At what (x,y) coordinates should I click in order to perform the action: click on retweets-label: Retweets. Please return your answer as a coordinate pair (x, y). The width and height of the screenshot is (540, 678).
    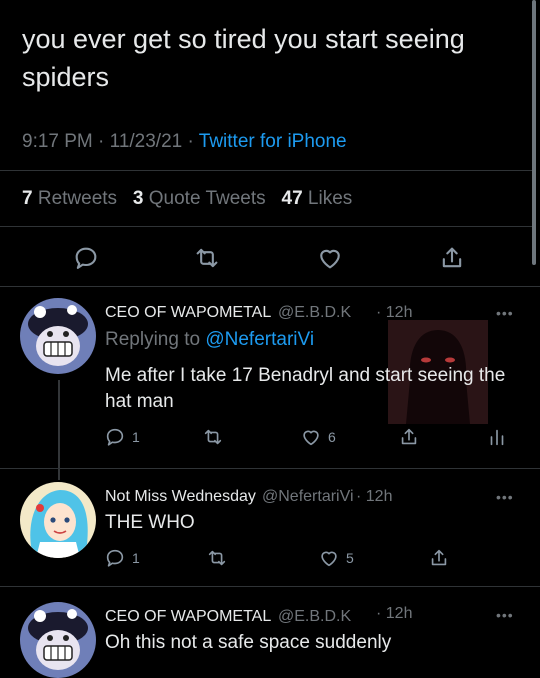
    Looking at the image, I should click on (77, 198).